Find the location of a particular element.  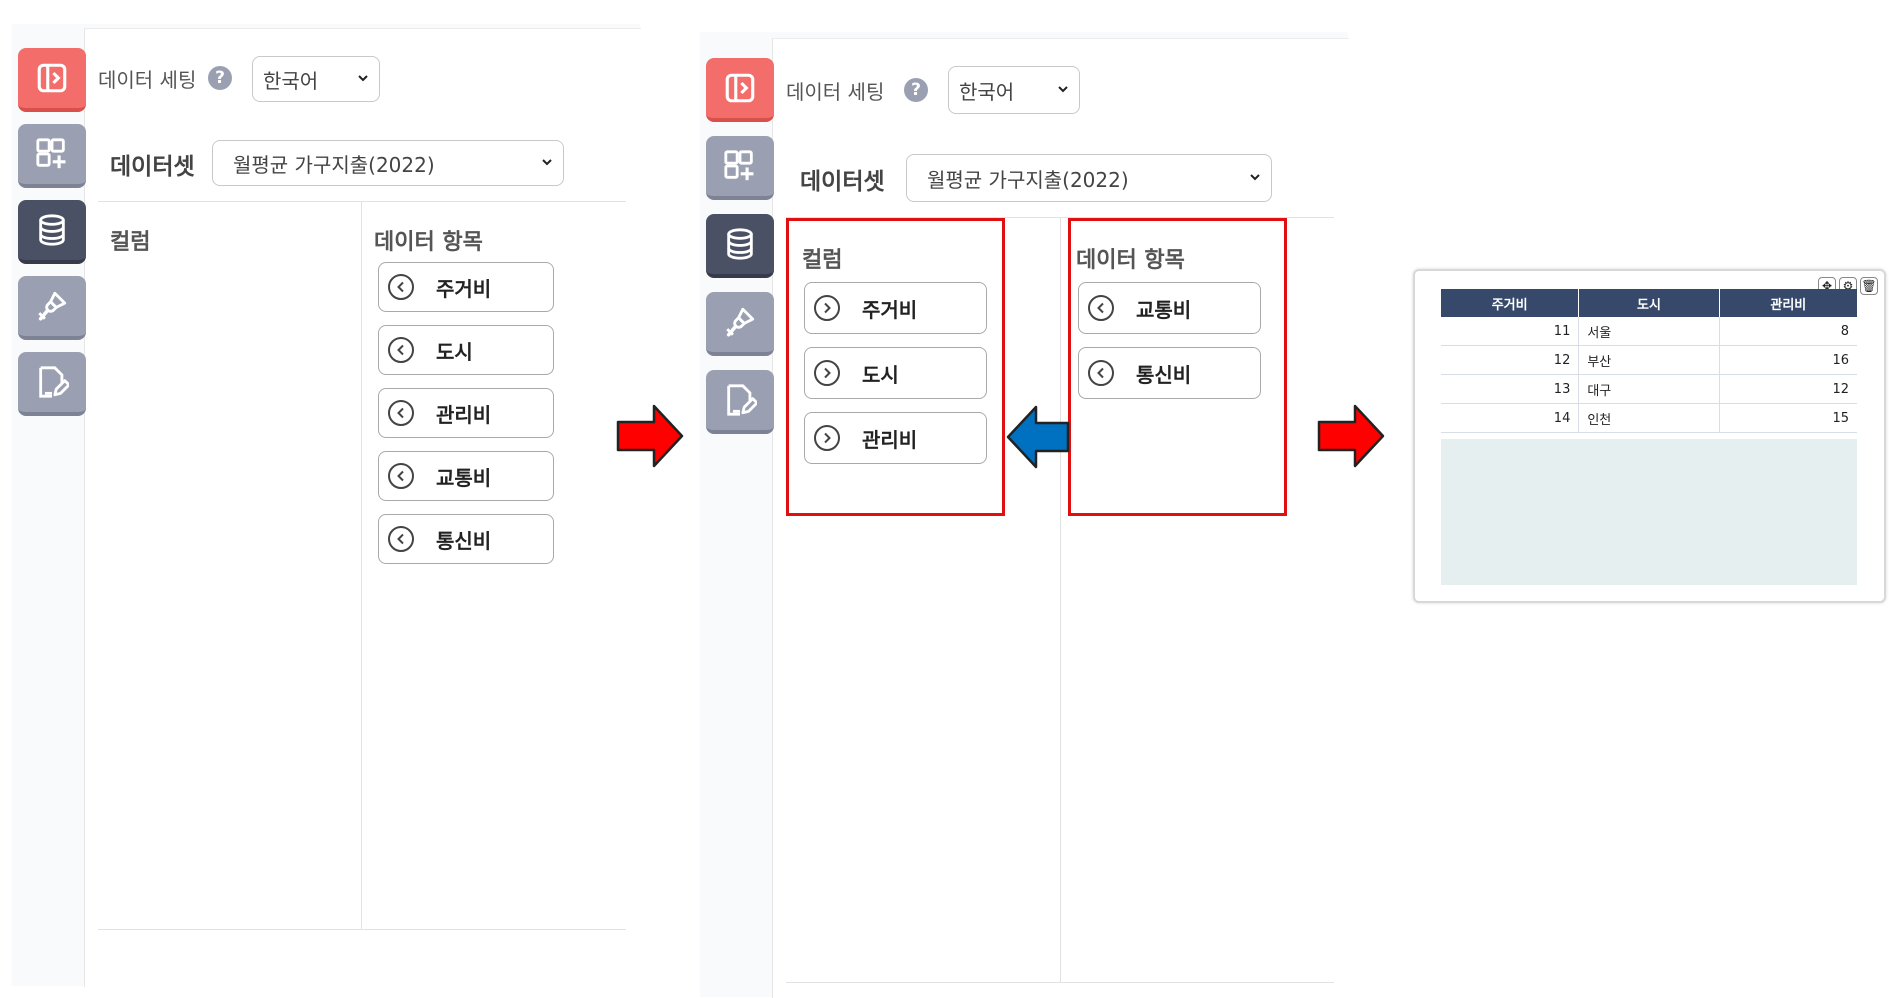

data-item-button: 주거비 is located at coordinates (466, 287).